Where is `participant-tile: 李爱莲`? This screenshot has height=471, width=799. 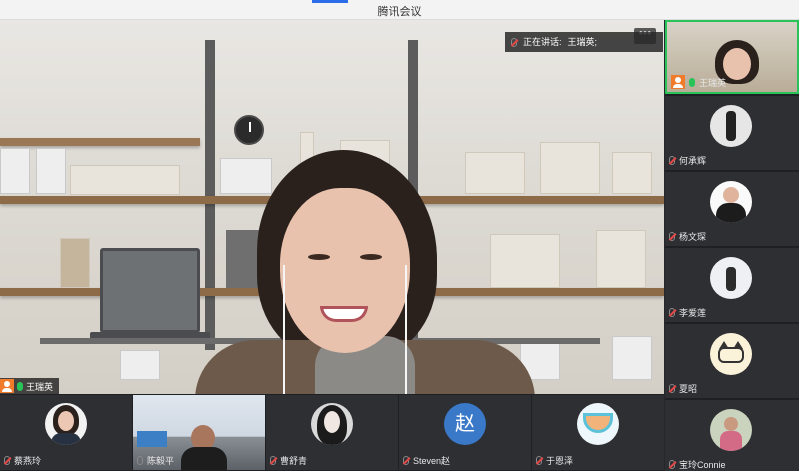
participant-tile: 李爱莲 is located at coordinates (732, 285).